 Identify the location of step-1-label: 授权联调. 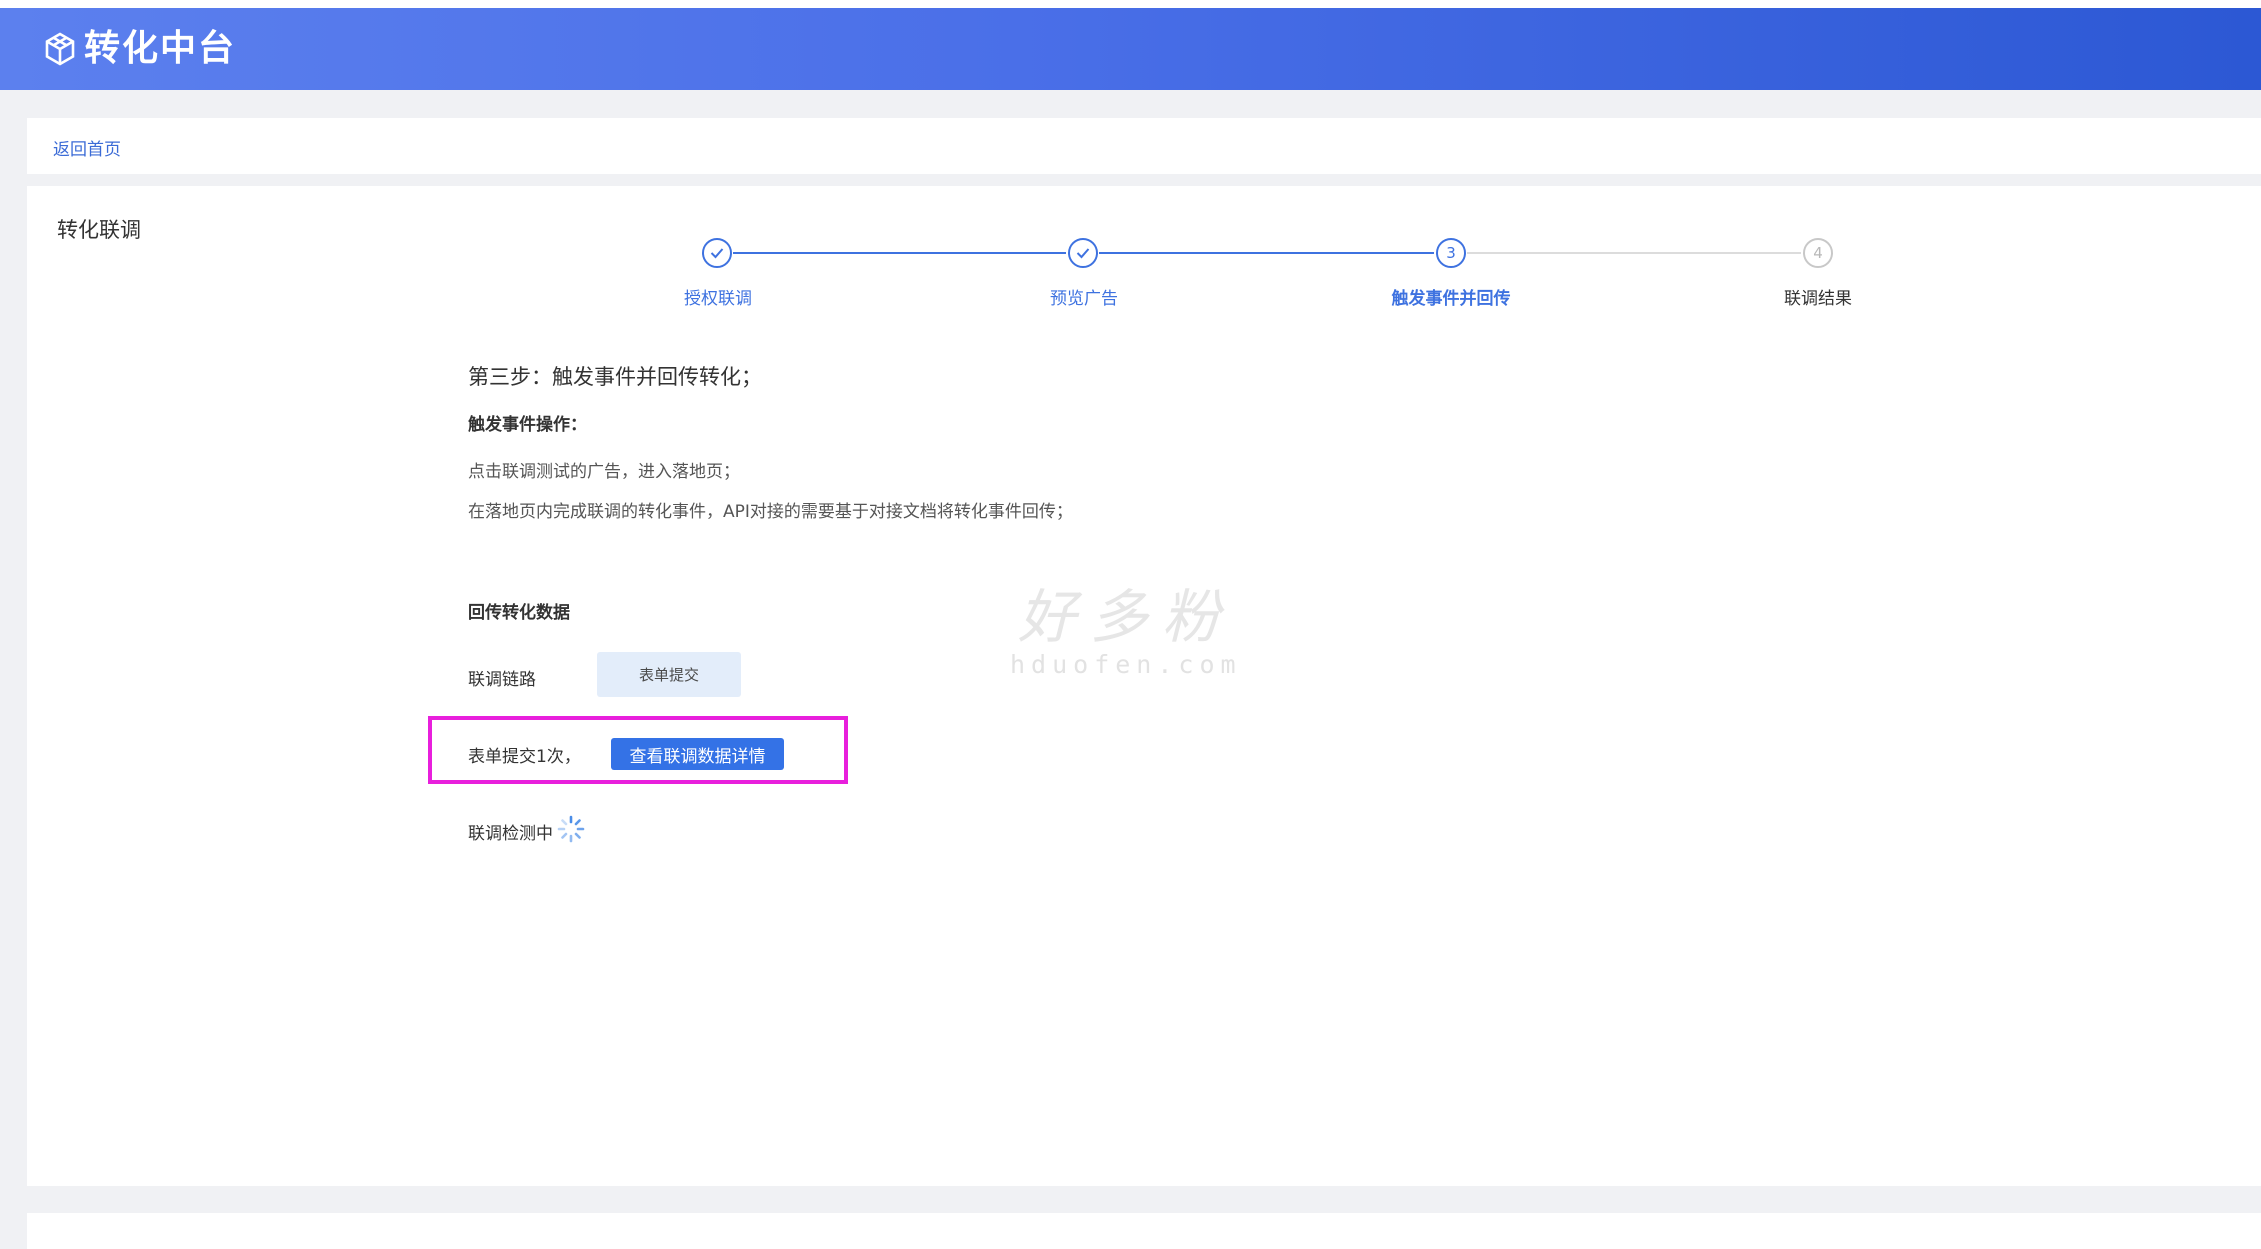
(718, 296).